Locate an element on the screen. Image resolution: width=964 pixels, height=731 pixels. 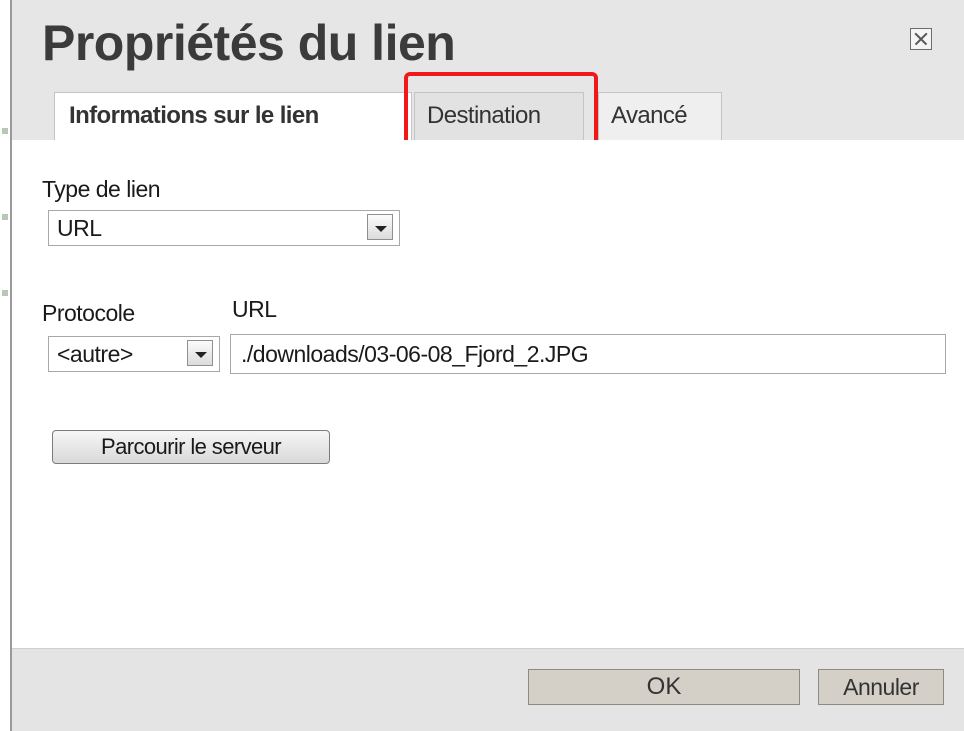
protocol-value: <autre> is located at coordinates (95, 354).